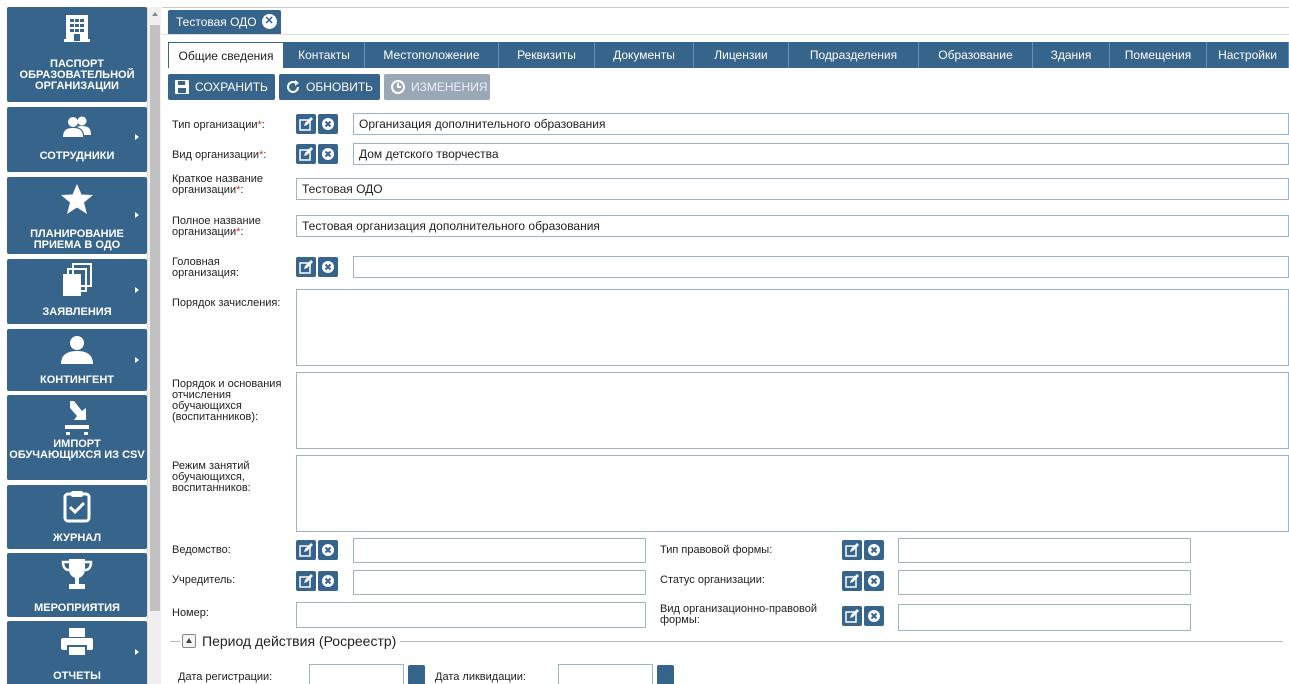 The width and height of the screenshot is (1289, 684). What do you see at coordinates (821, 267) in the screenshot?
I see `head-org-field` at bounding box center [821, 267].